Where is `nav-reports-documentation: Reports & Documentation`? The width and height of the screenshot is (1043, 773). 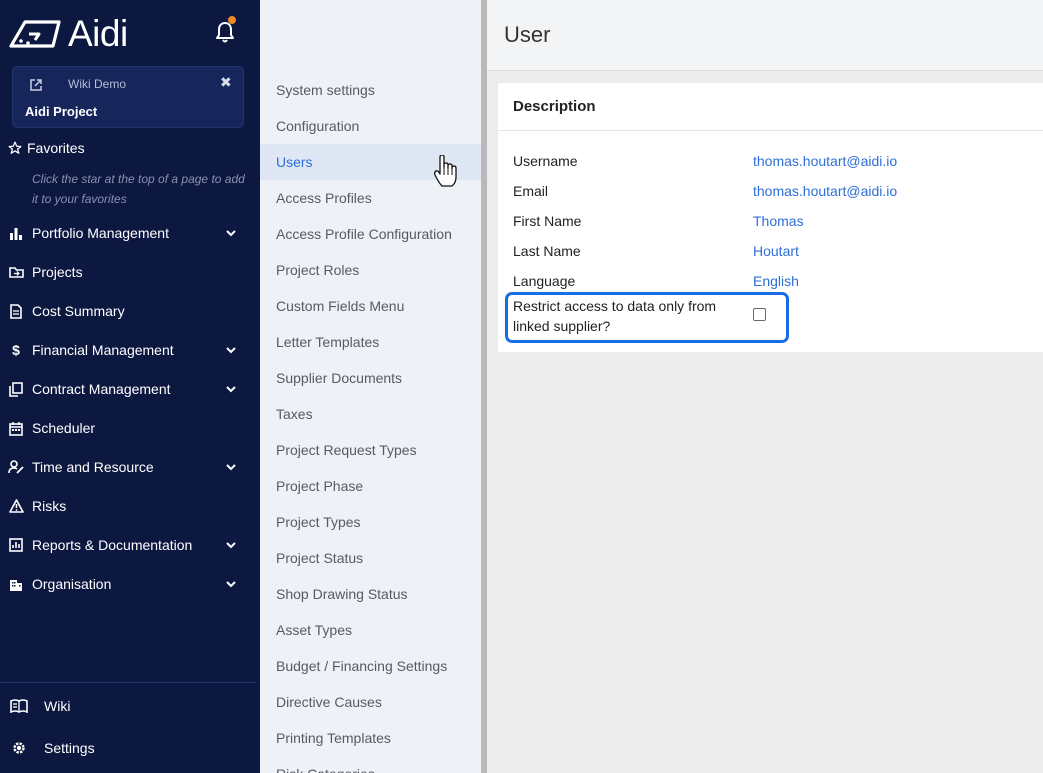 nav-reports-documentation: Reports & Documentation is located at coordinates (128, 545).